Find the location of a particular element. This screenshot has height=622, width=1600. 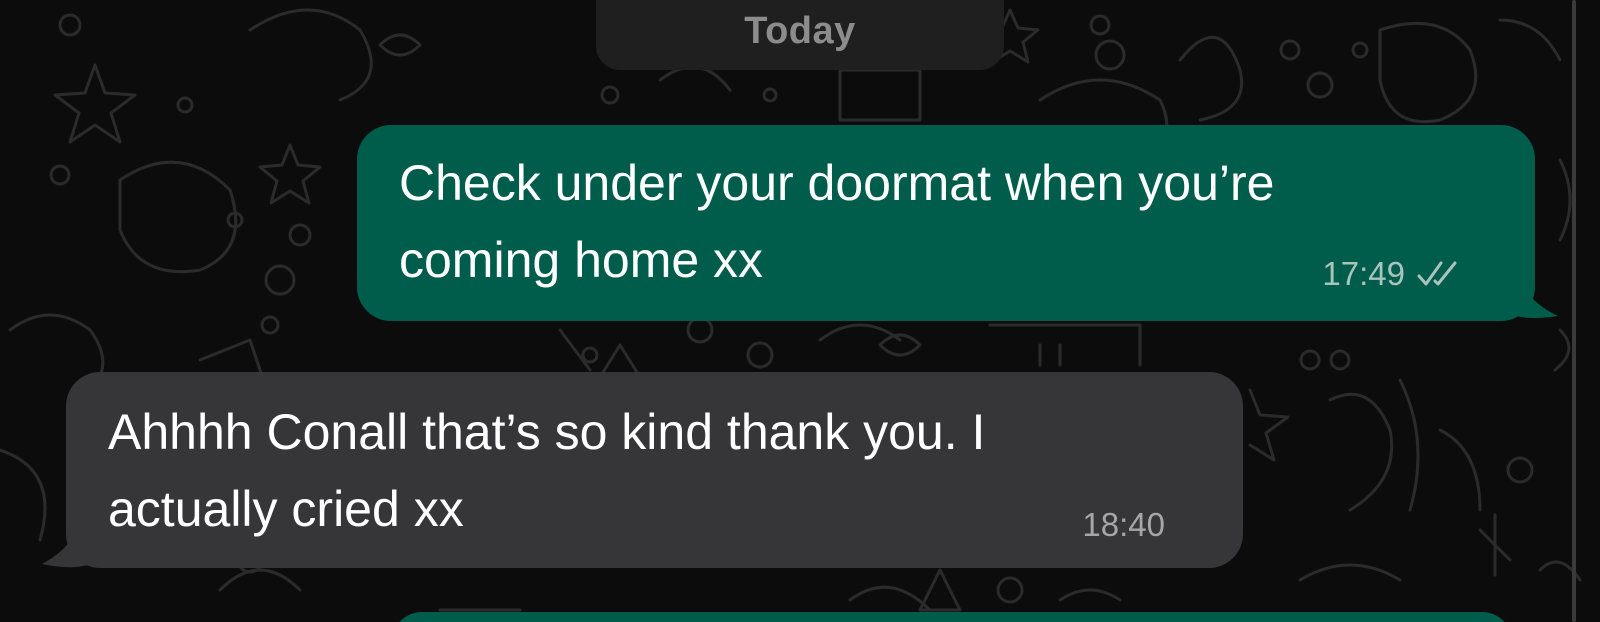

date-label: Today is located at coordinates (800, 30).